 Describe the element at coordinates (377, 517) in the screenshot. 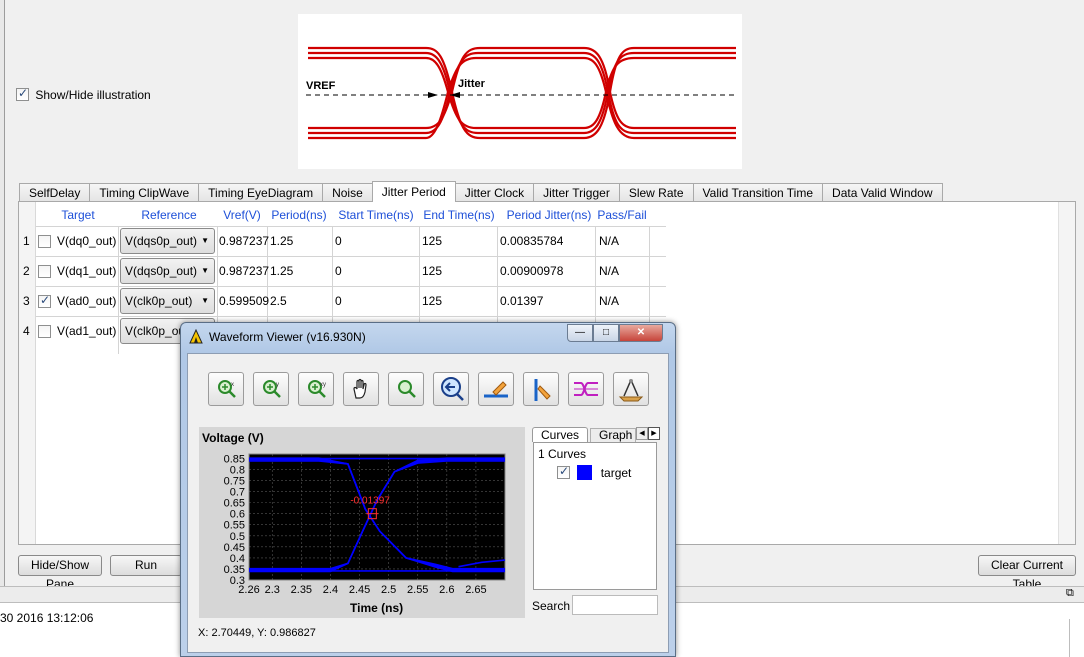

I see `plot-area` at that location.